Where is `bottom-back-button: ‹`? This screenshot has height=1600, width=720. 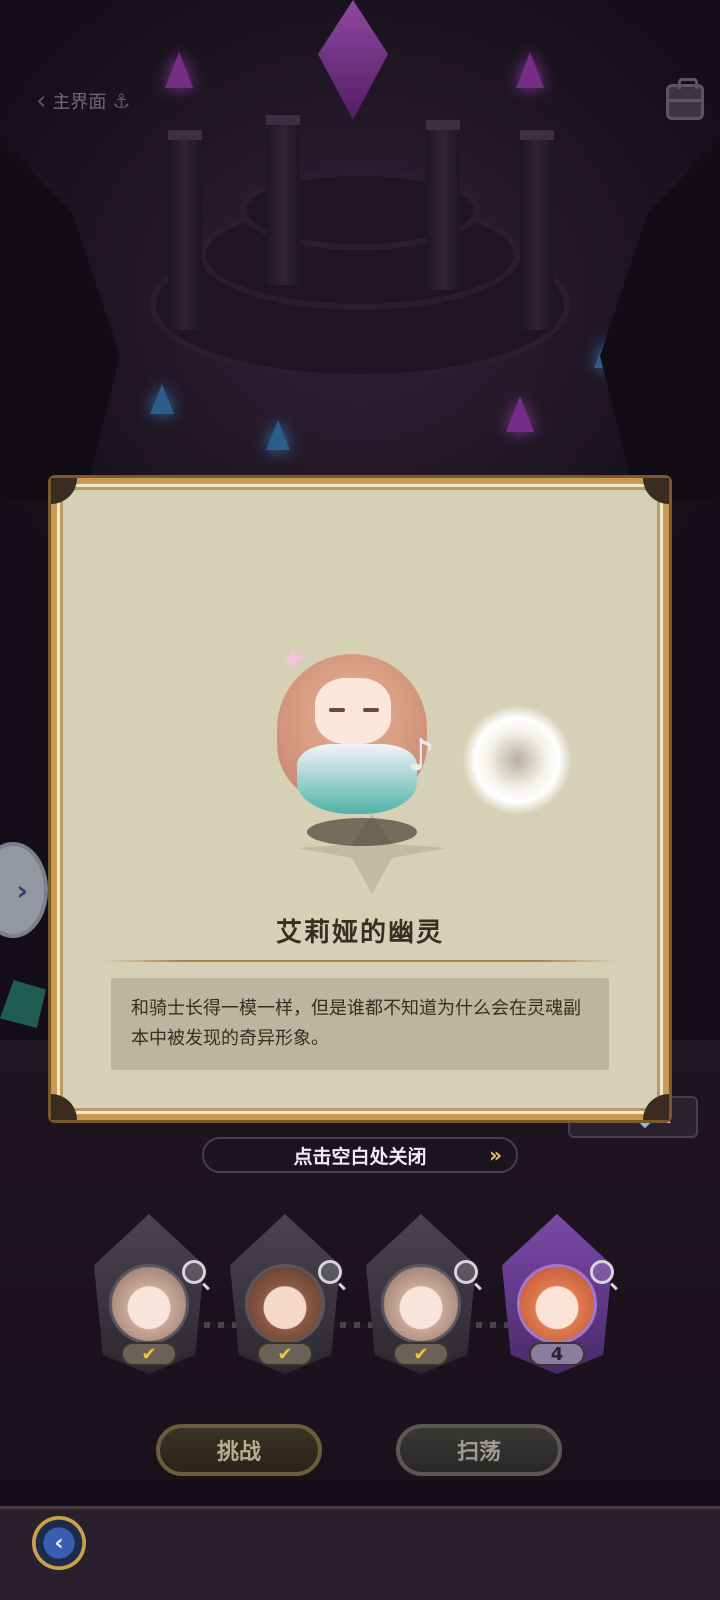
bottom-back-button: ‹ is located at coordinates (59, 1543).